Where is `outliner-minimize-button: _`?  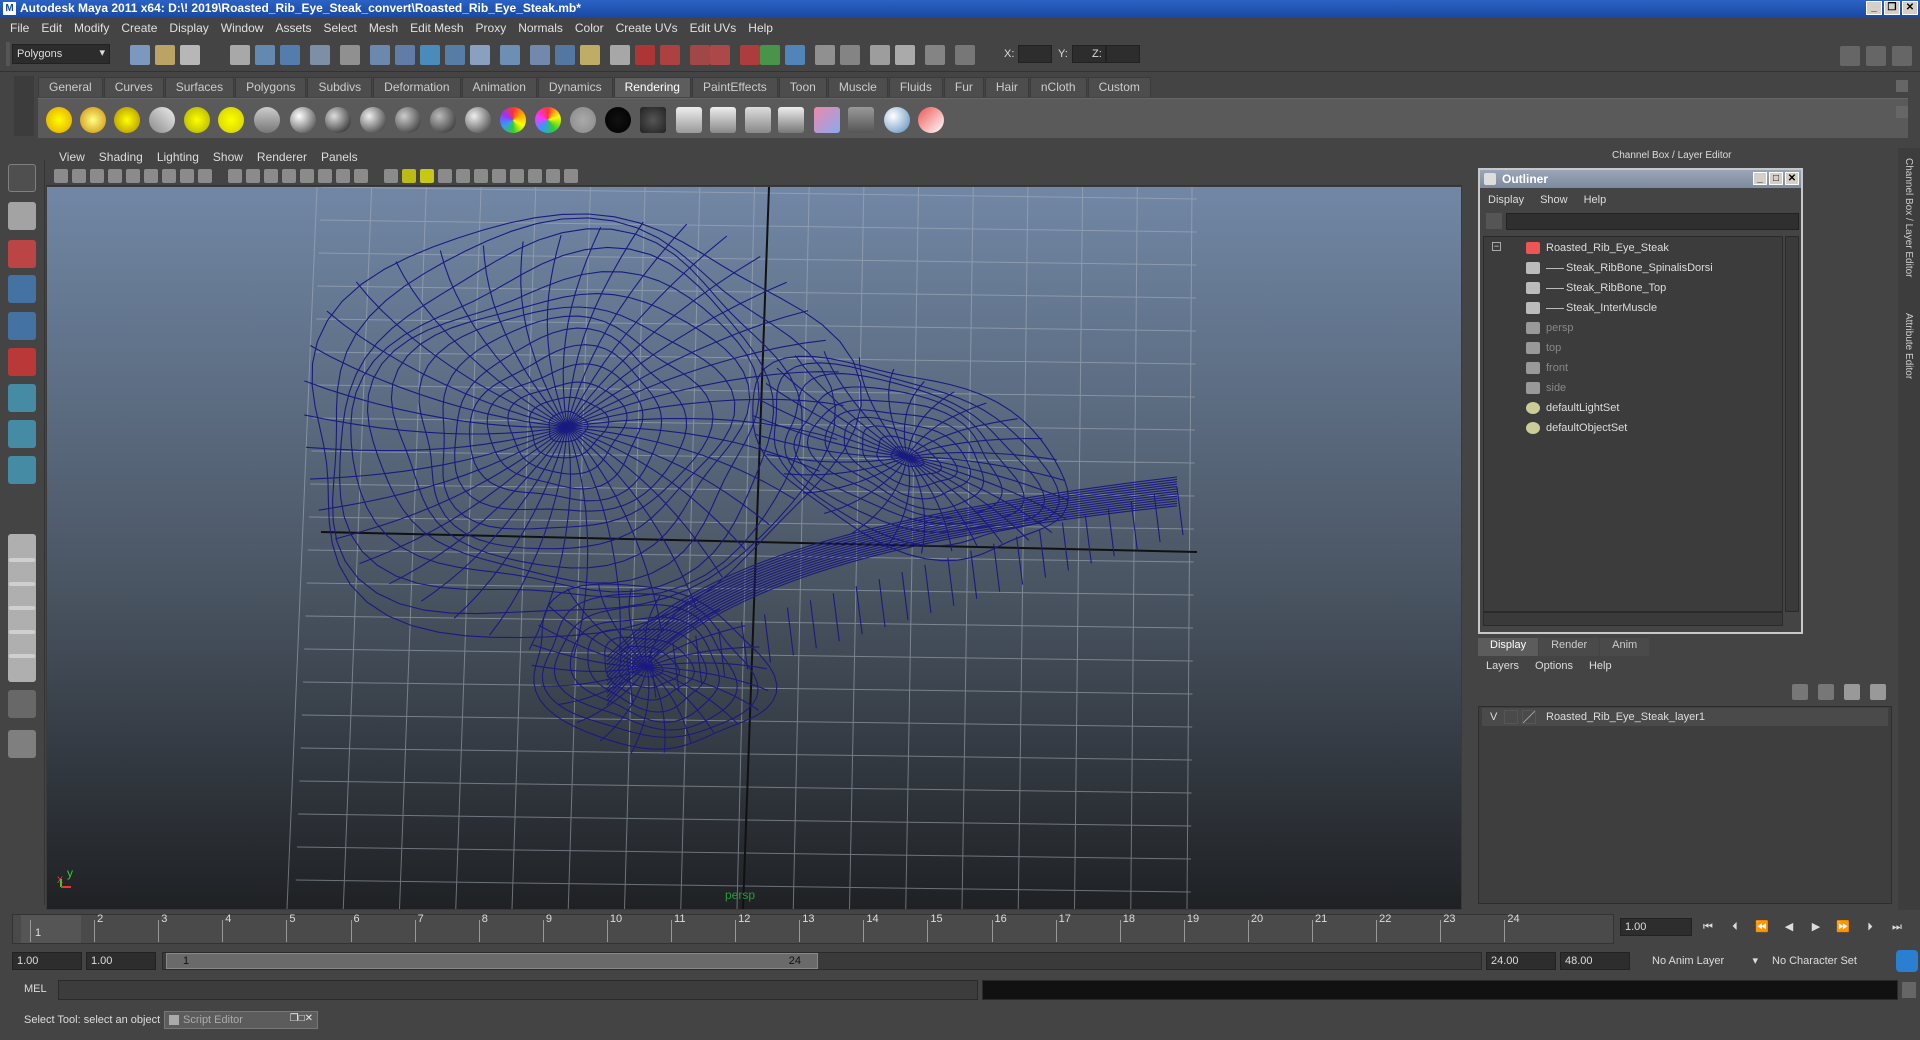
outliner-minimize-button: _ is located at coordinates (1760, 178).